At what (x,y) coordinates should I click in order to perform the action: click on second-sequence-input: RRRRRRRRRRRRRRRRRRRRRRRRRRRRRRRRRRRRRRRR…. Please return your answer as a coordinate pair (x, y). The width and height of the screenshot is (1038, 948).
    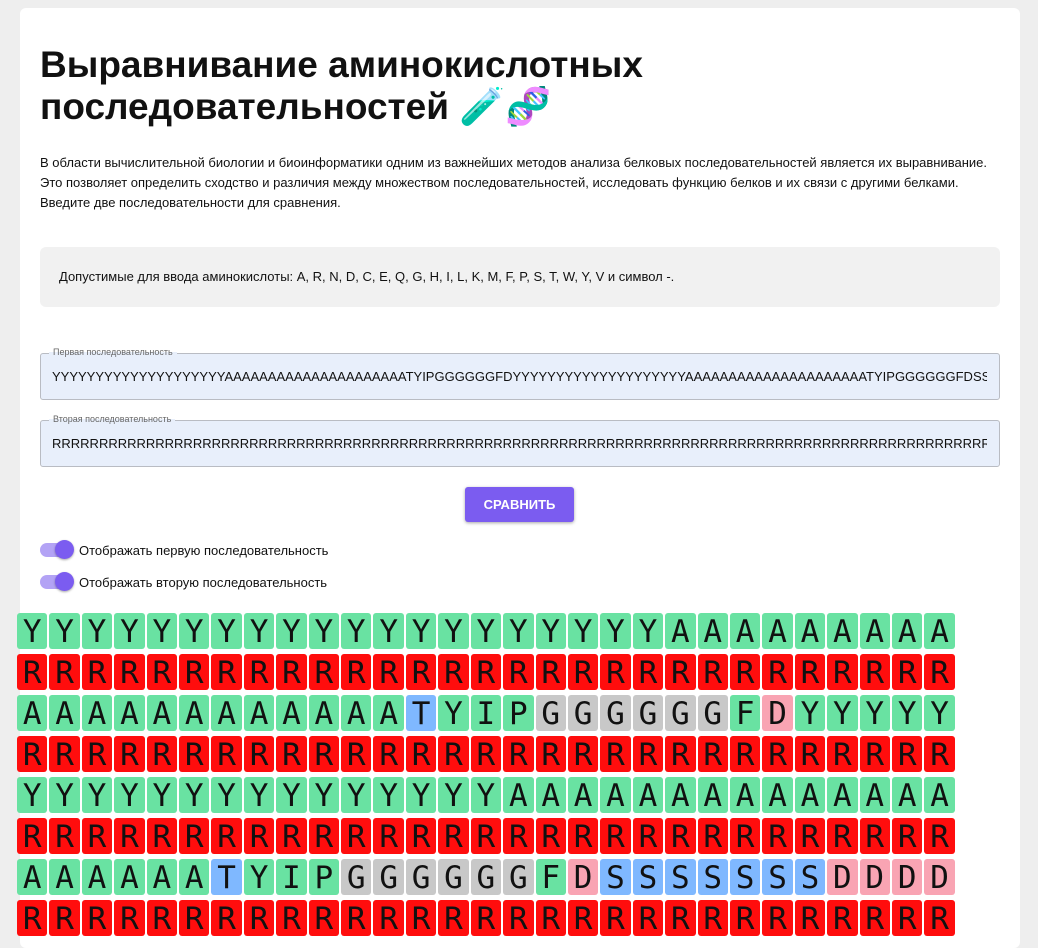
    Looking at the image, I should click on (519, 443).